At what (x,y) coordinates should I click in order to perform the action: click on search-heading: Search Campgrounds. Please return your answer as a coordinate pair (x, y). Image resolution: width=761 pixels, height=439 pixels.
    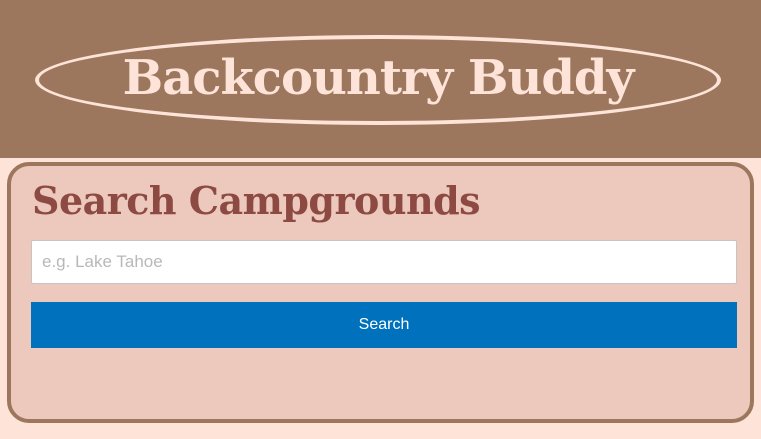
    Looking at the image, I should click on (256, 200).